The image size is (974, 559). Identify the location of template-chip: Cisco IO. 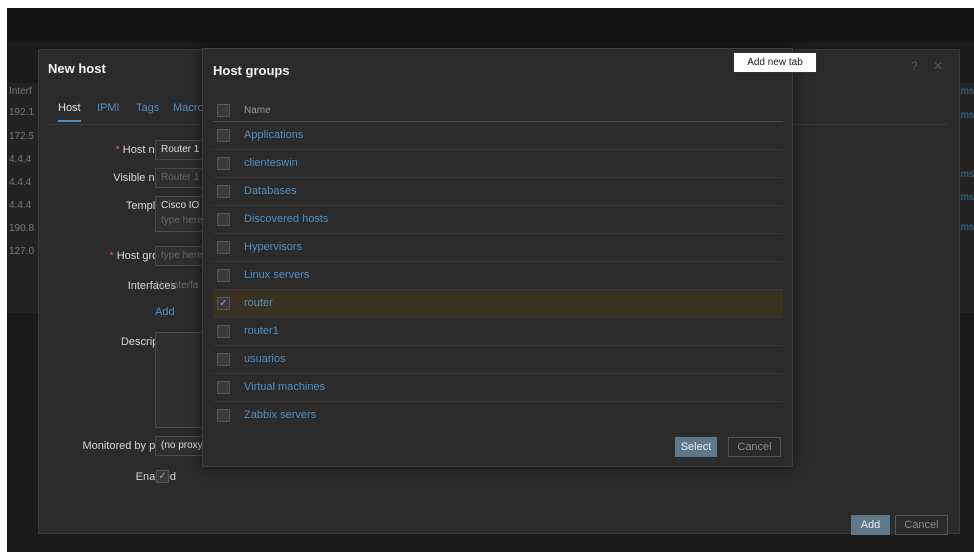
(180, 205).